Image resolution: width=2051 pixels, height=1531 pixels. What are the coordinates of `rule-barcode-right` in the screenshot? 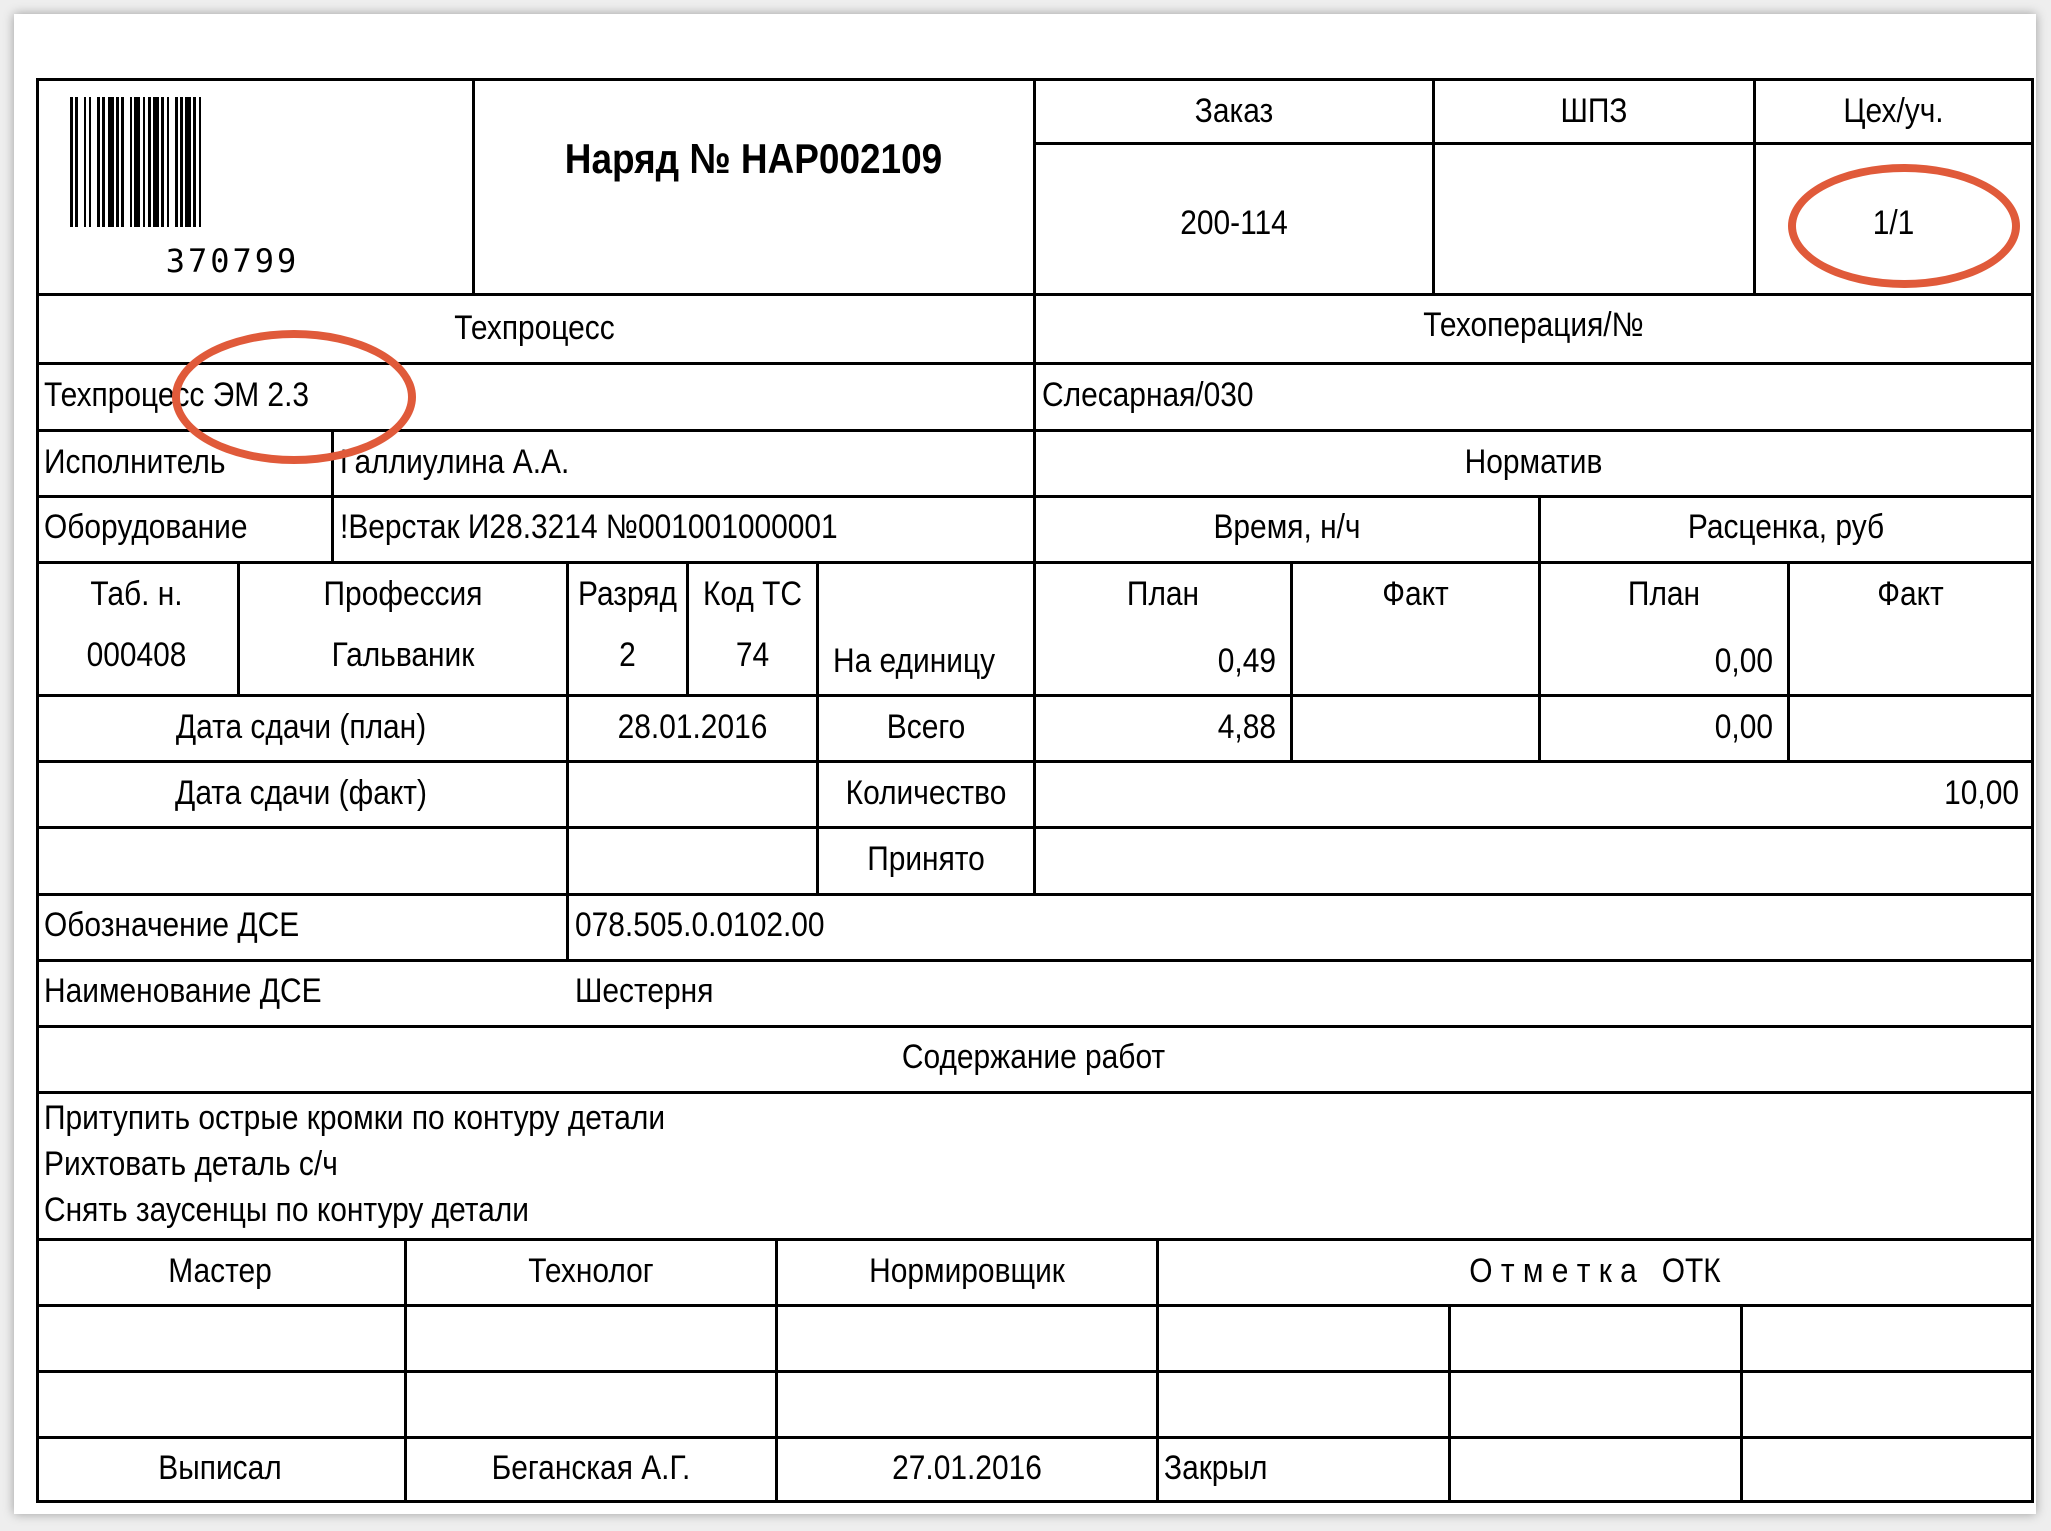 It's located at (473, 186).